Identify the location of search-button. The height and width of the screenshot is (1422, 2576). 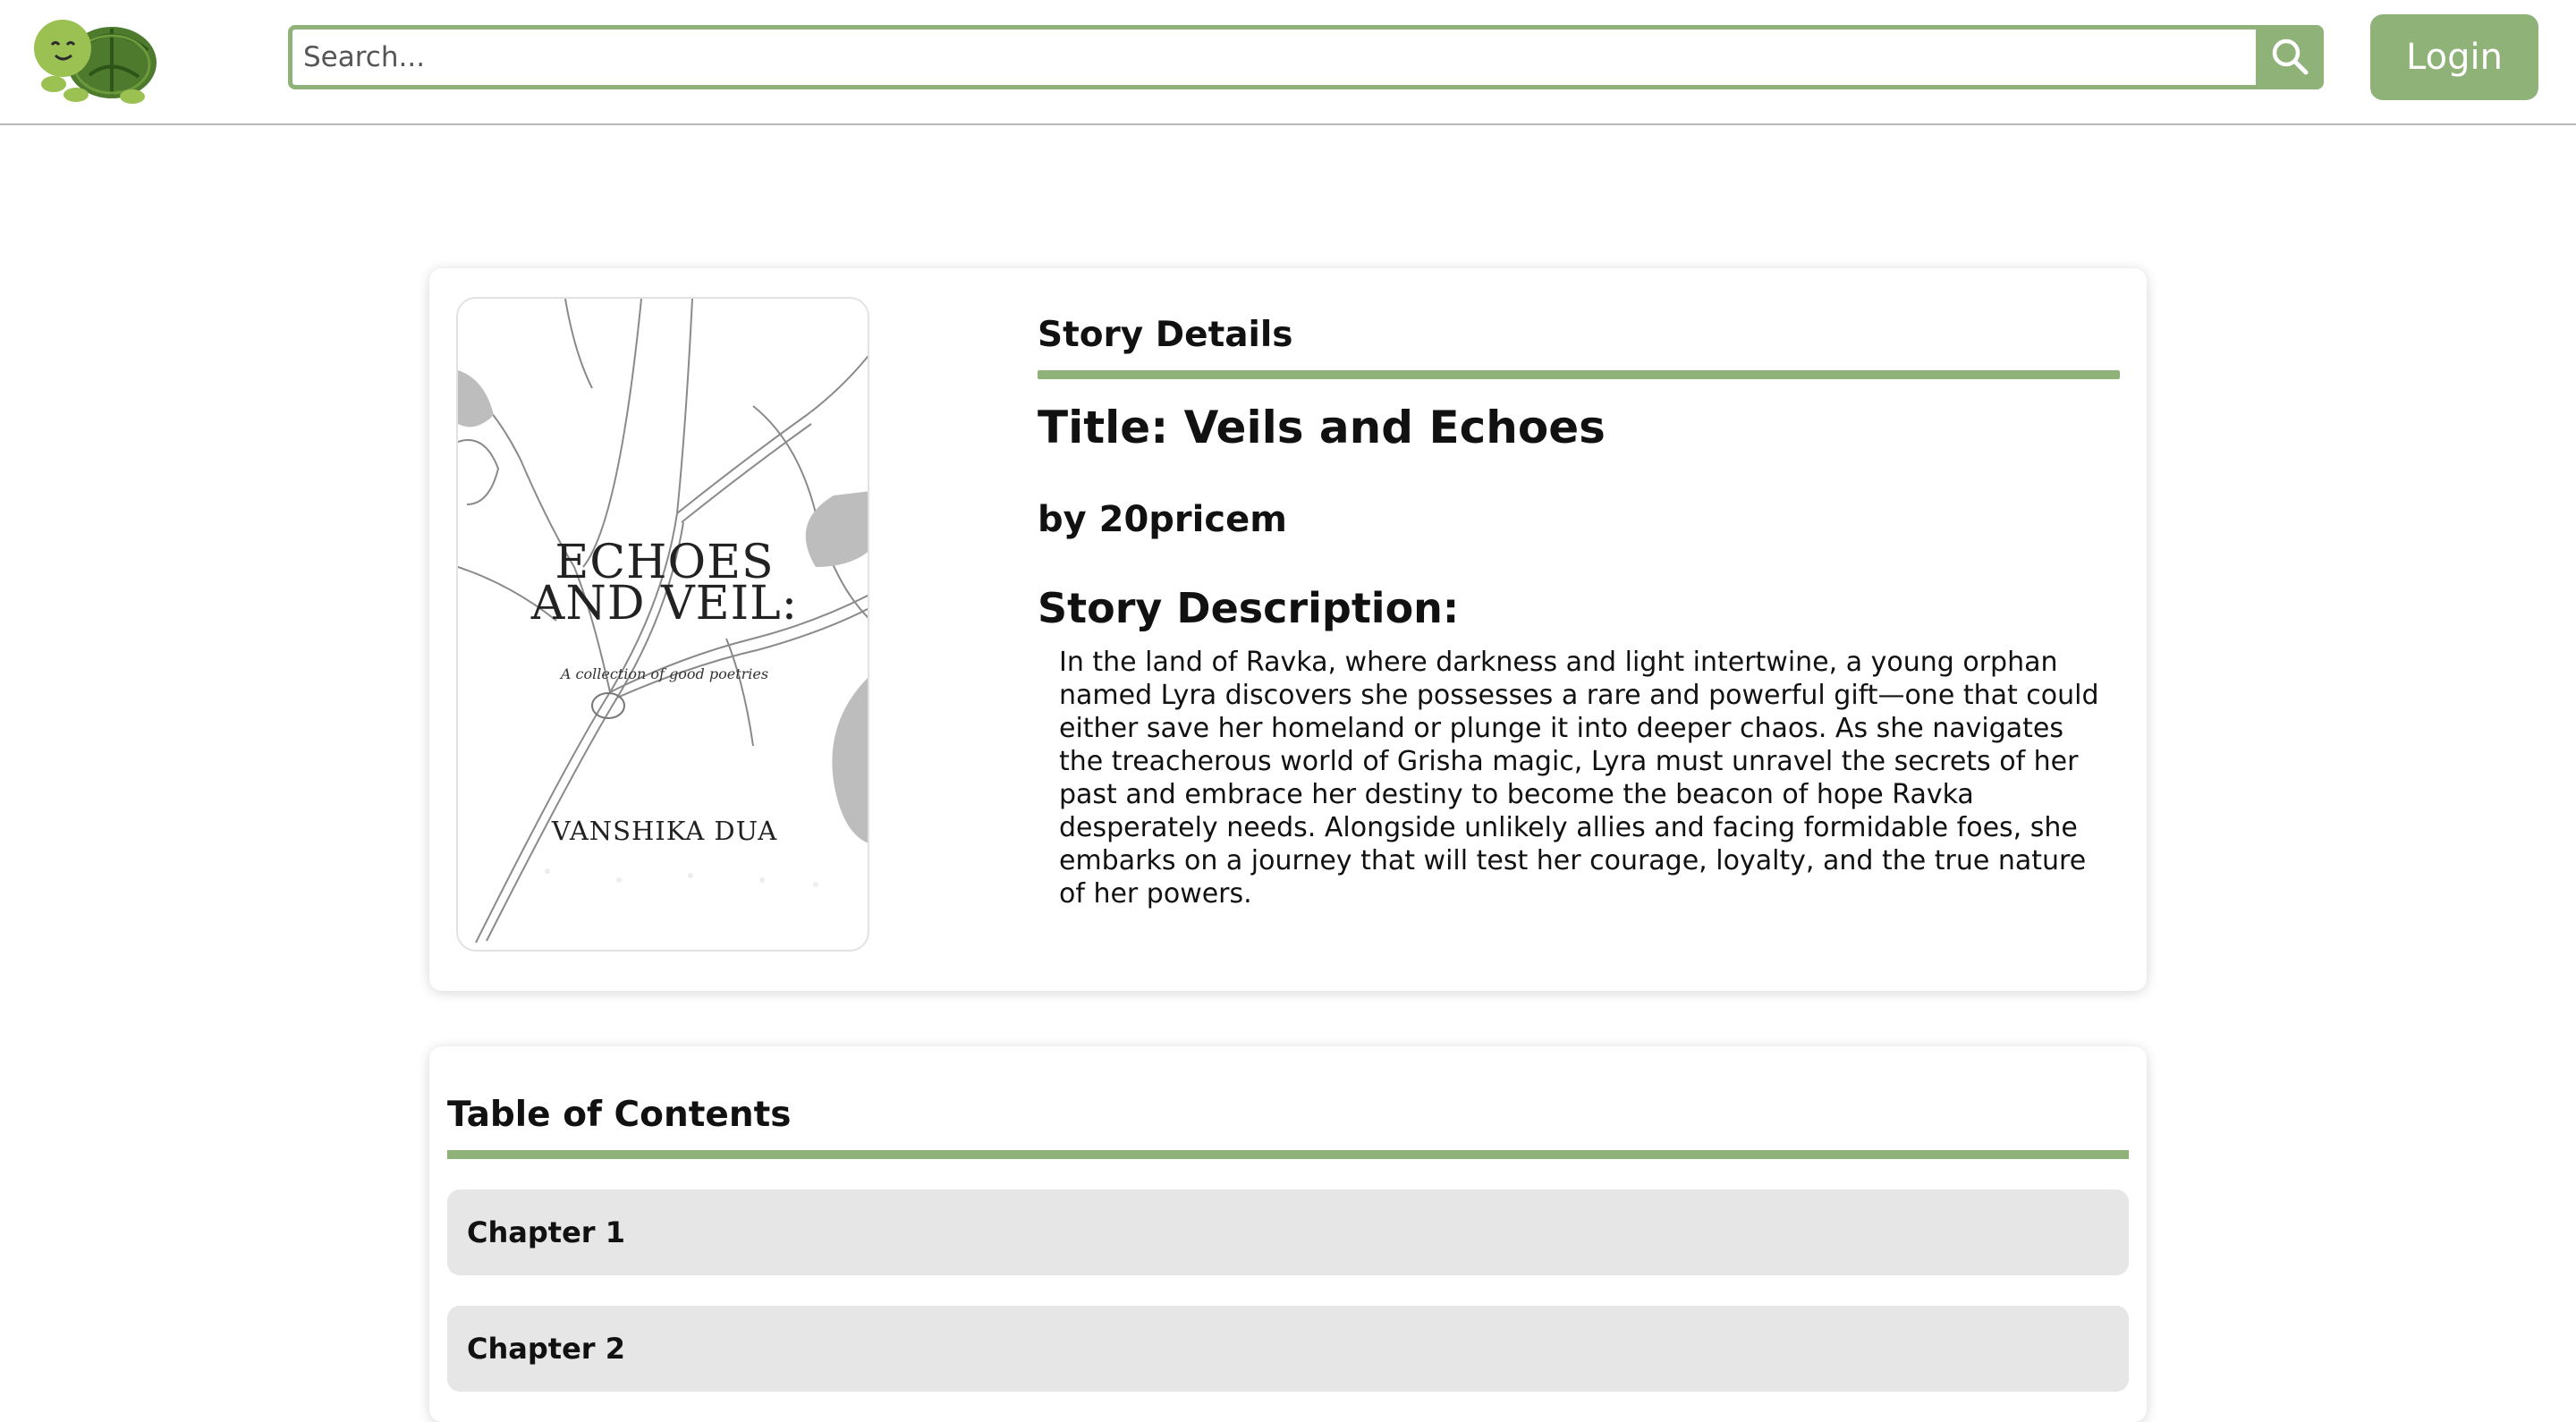
(2290, 57).